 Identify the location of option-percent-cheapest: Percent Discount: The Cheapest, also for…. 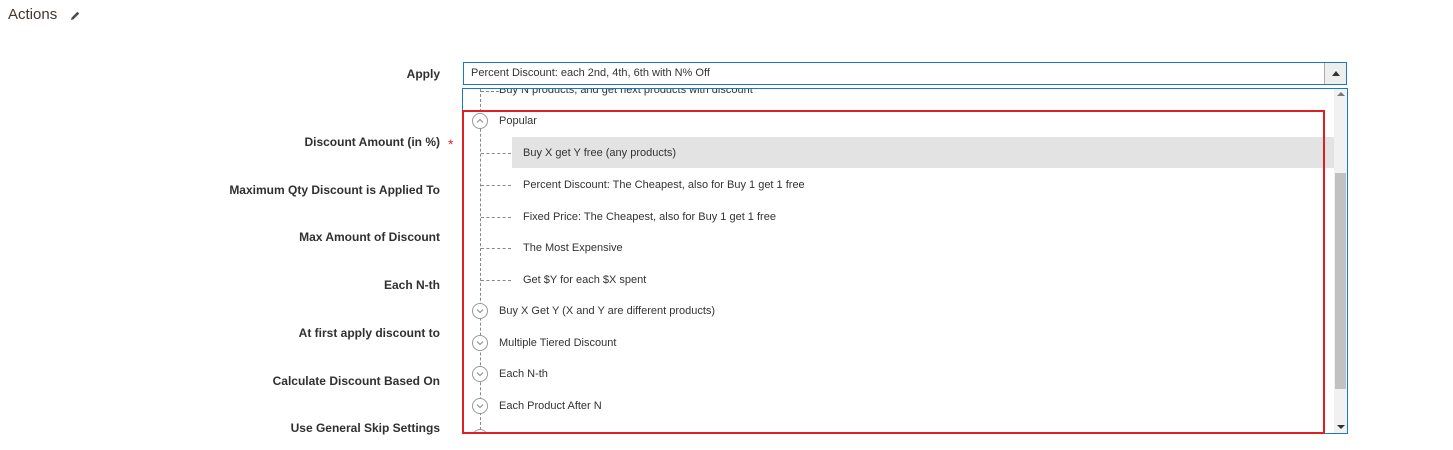
(664, 185).